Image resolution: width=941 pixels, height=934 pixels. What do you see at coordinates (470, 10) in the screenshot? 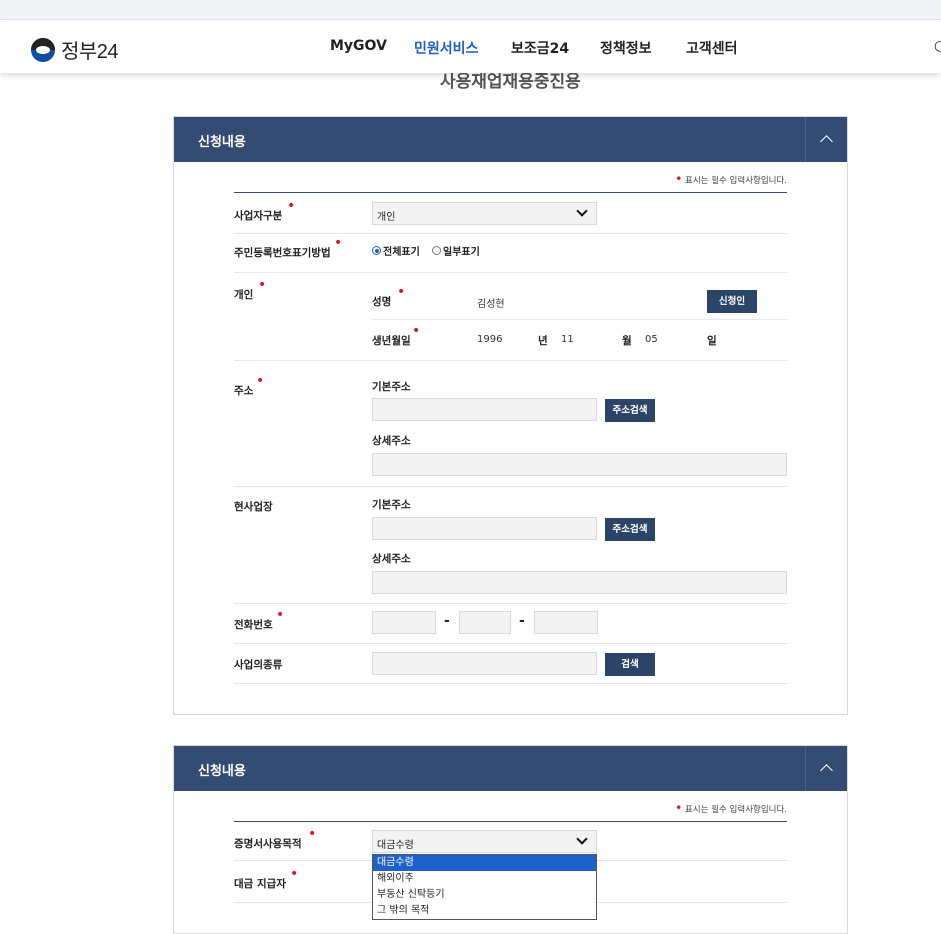
I see `browser-top-strip` at bounding box center [470, 10].